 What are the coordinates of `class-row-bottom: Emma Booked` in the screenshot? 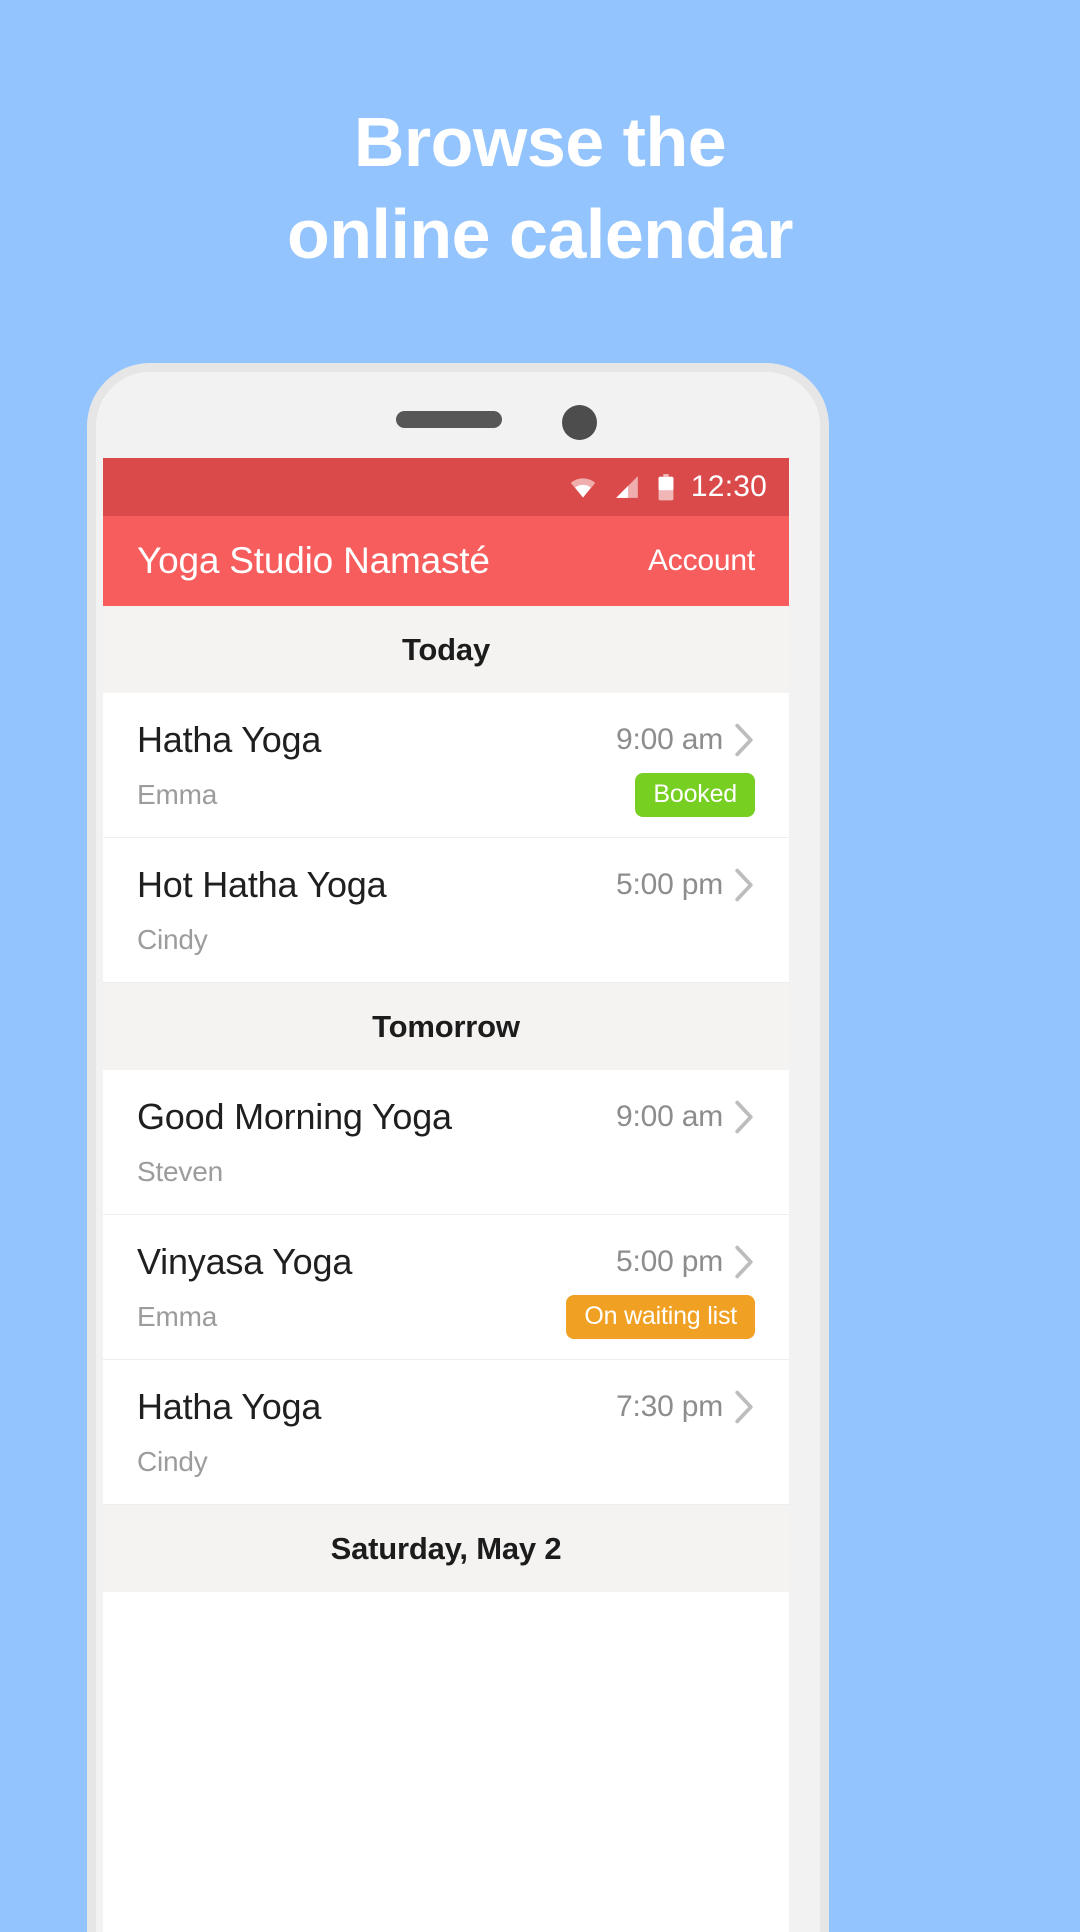 It's located at (446, 795).